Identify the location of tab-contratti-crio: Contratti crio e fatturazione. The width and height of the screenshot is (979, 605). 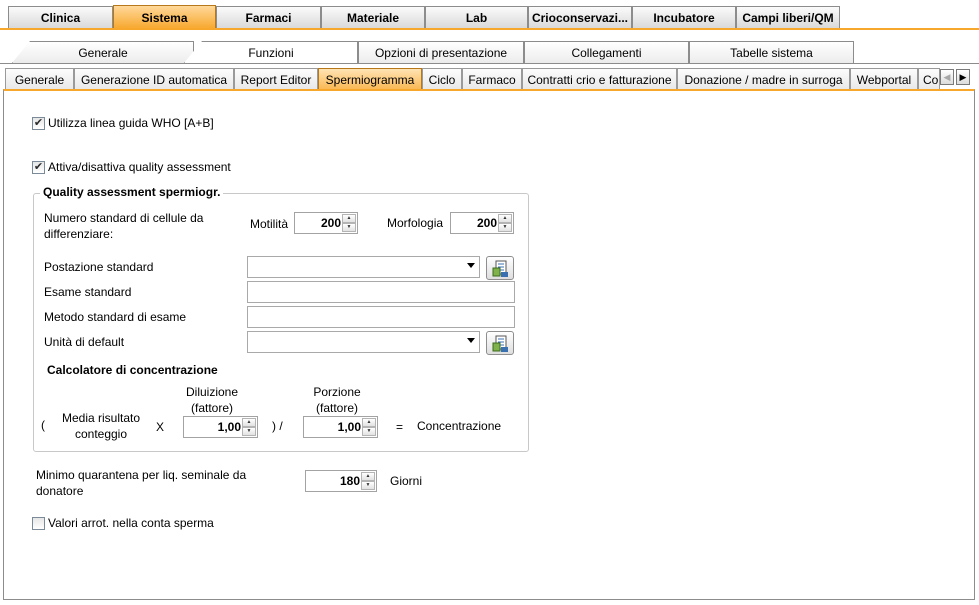
(599, 79).